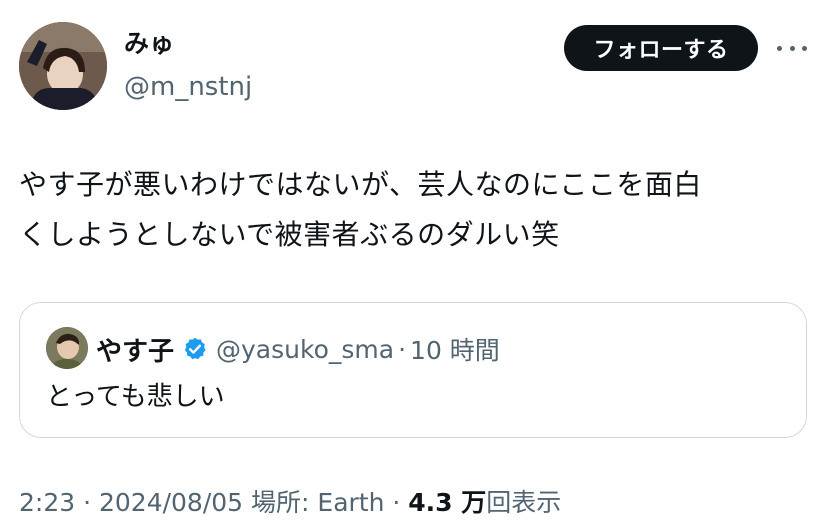 The image size is (828, 524). What do you see at coordinates (289, 234) in the screenshot?
I see `tweet-text-line: くしようとしないで被害者ぶるのダルい笑` at bounding box center [289, 234].